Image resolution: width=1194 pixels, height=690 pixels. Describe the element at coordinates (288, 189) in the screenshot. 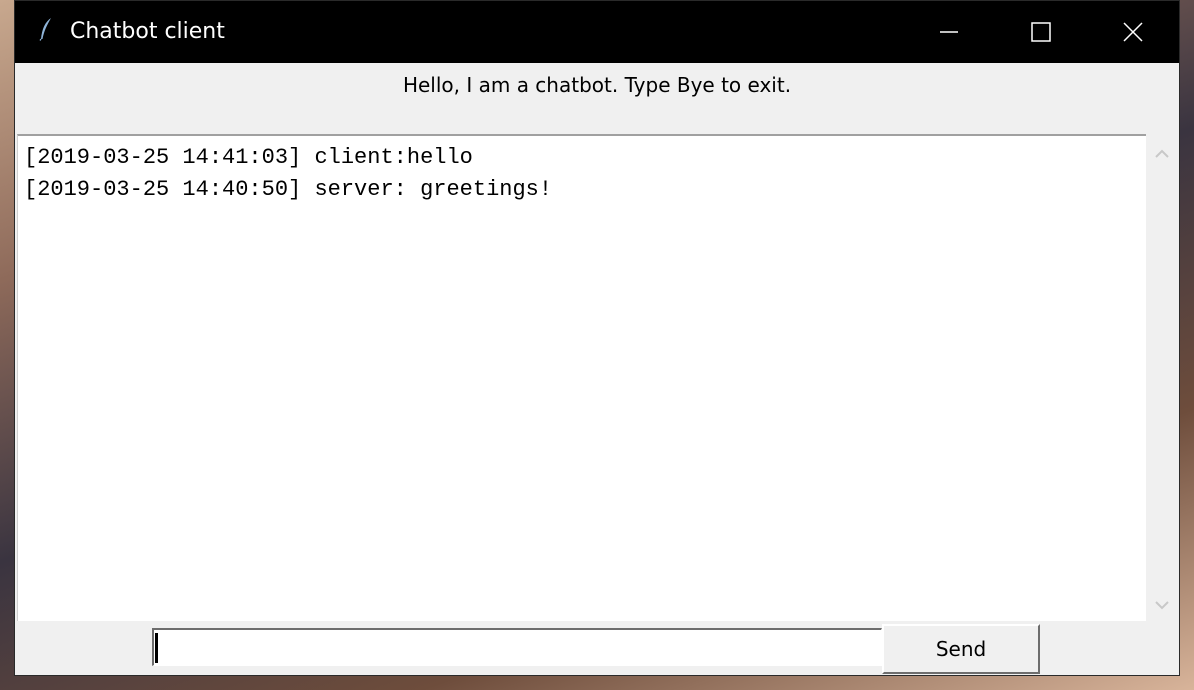

I see `chat-message: [2019-03-25 14:40:50] server: greetings!` at that location.